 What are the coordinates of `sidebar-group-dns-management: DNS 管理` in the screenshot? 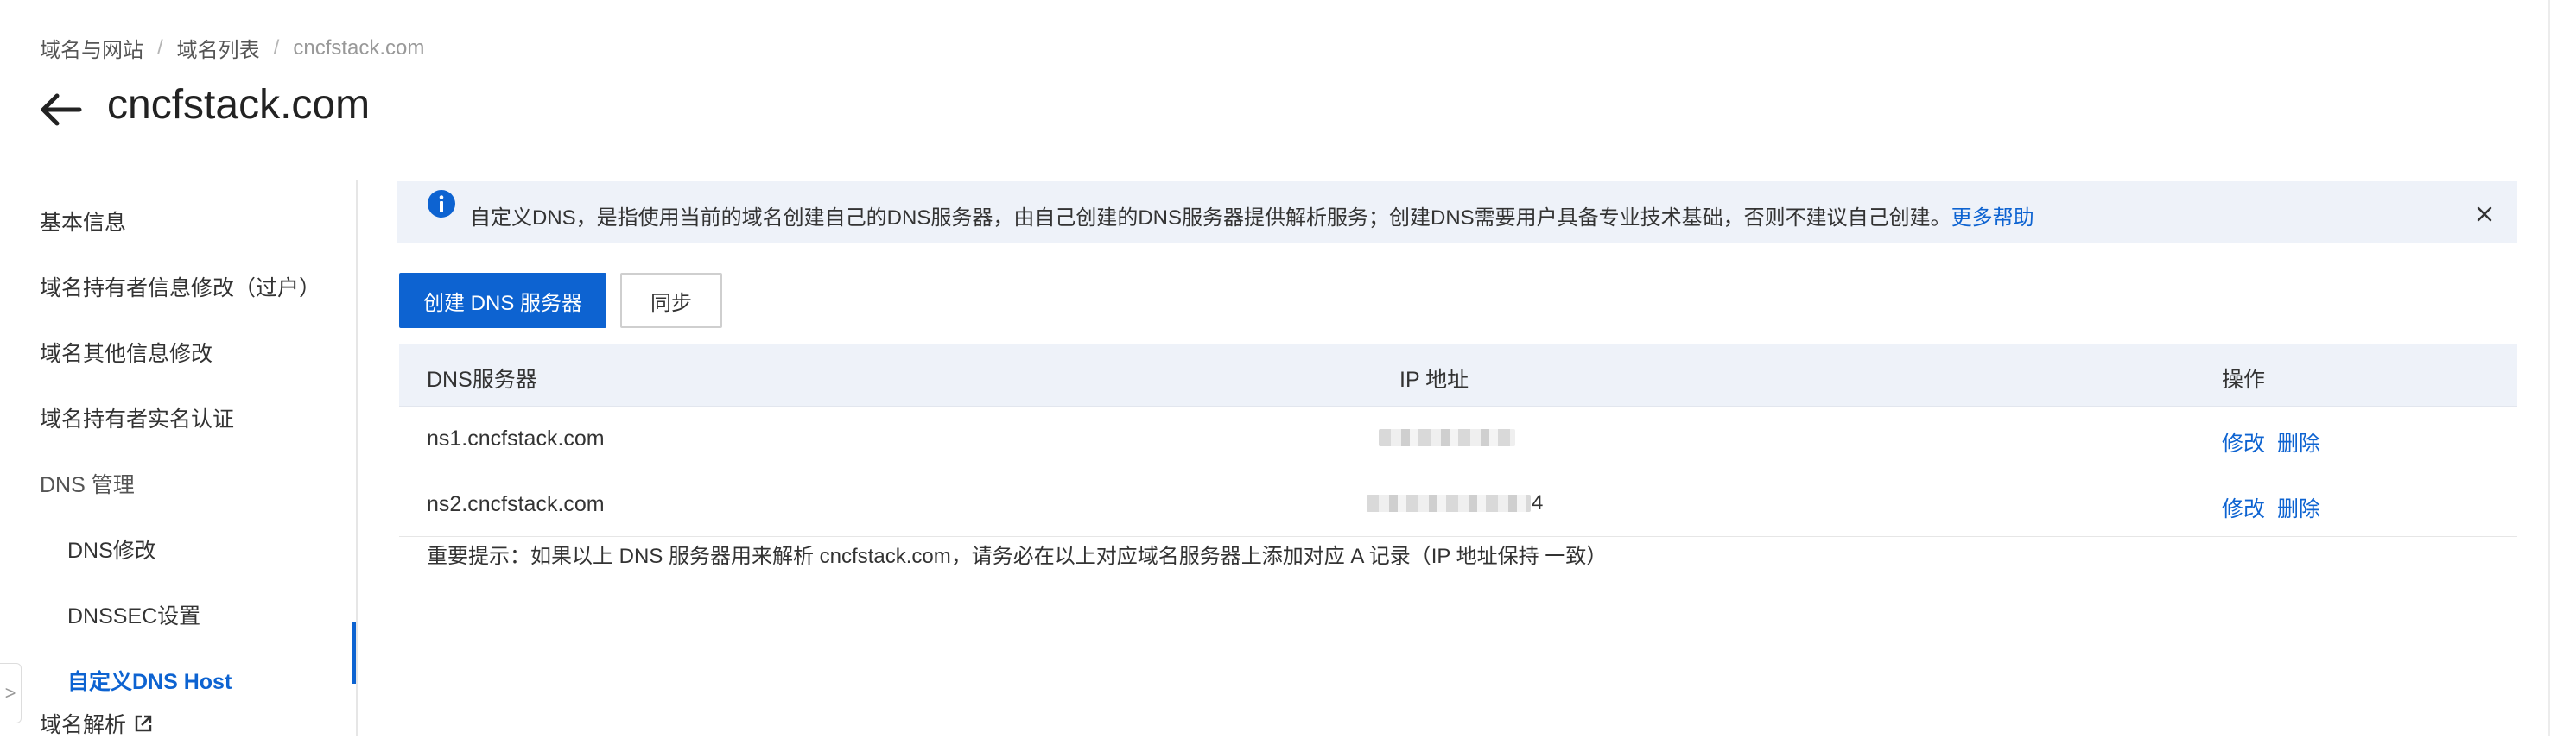 It's located at (87, 485).